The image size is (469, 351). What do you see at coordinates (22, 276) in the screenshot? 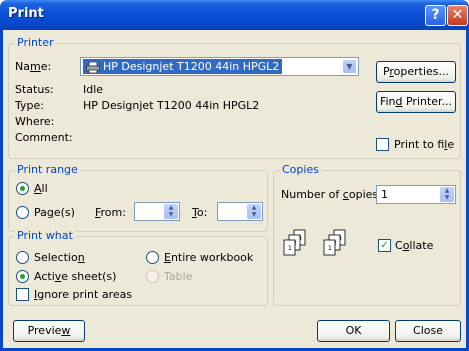
I see `active-sheets-radio` at bounding box center [22, 276].